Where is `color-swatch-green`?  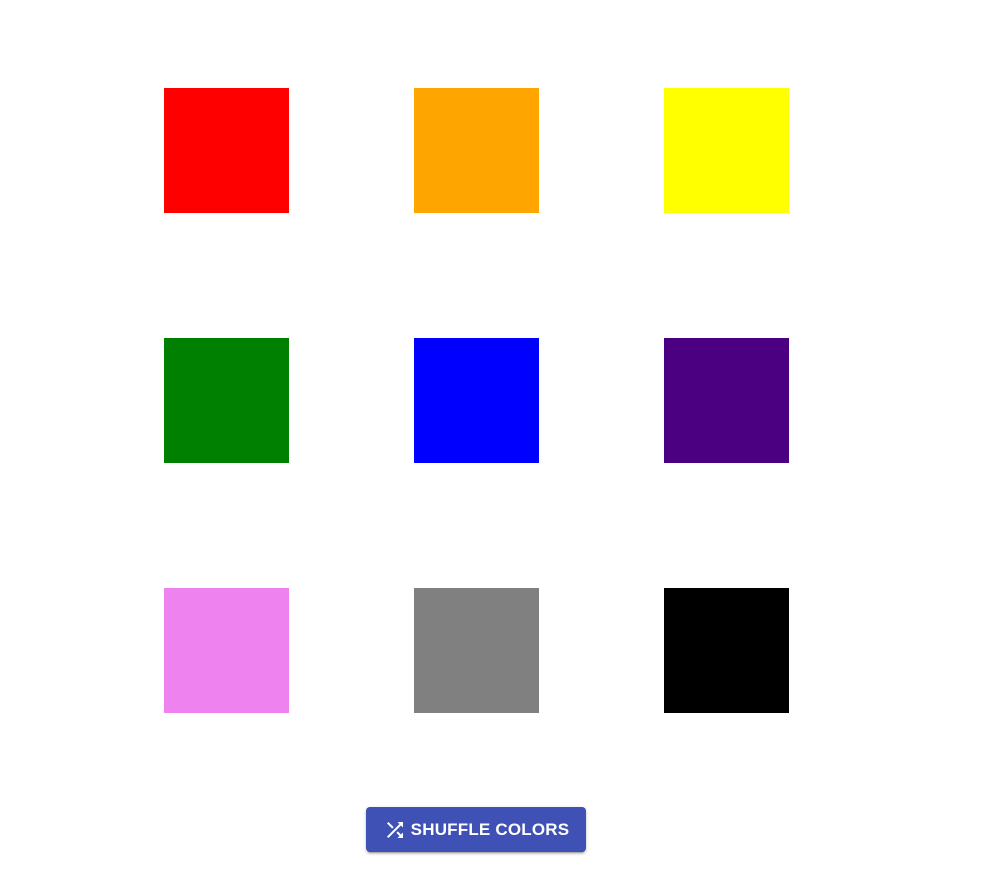
color-swatch-green is located at coordinates (226, 400).